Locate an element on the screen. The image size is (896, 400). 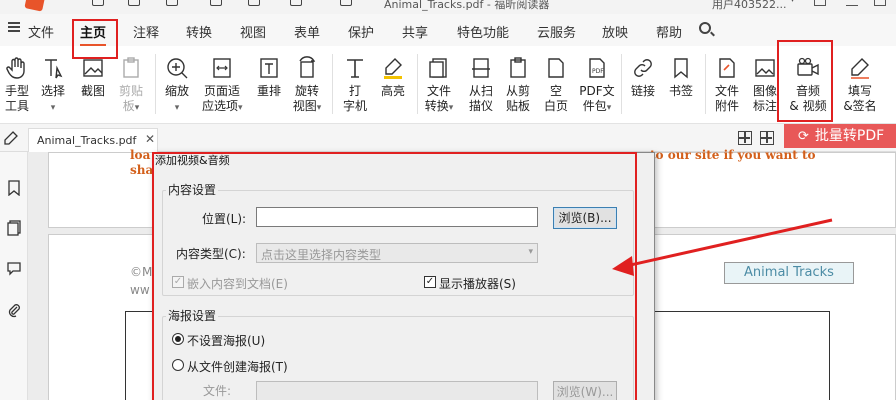
menu-cloud: 云服务 is located at coordinates (556, 31).